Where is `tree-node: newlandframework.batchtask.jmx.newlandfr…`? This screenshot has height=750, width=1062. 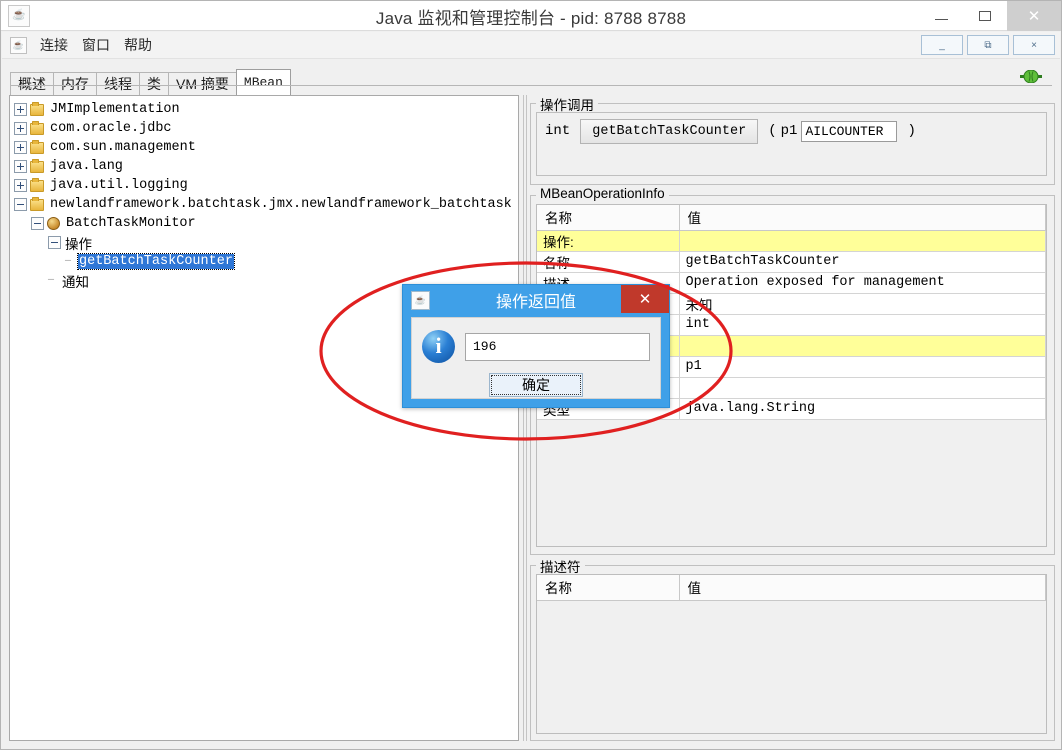
tree-node: newlandframework.batchtask.jmx.newlandfr… is located at coordinates (266, 204).